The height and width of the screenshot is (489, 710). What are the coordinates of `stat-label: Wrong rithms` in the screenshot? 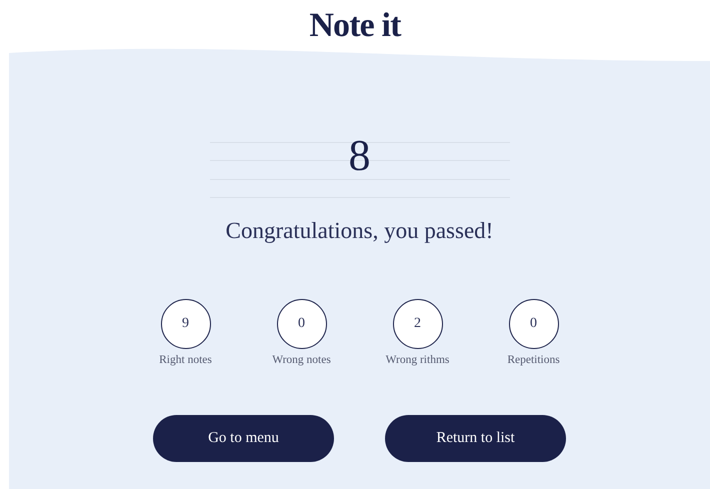 It's located at (418, 360).